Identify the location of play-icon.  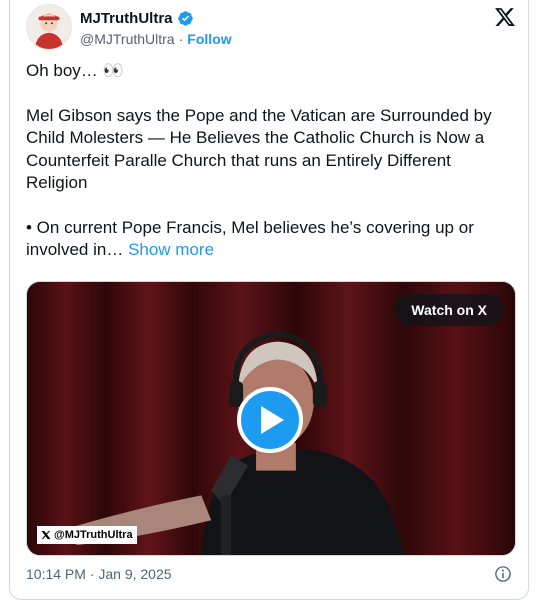
(272, 420).